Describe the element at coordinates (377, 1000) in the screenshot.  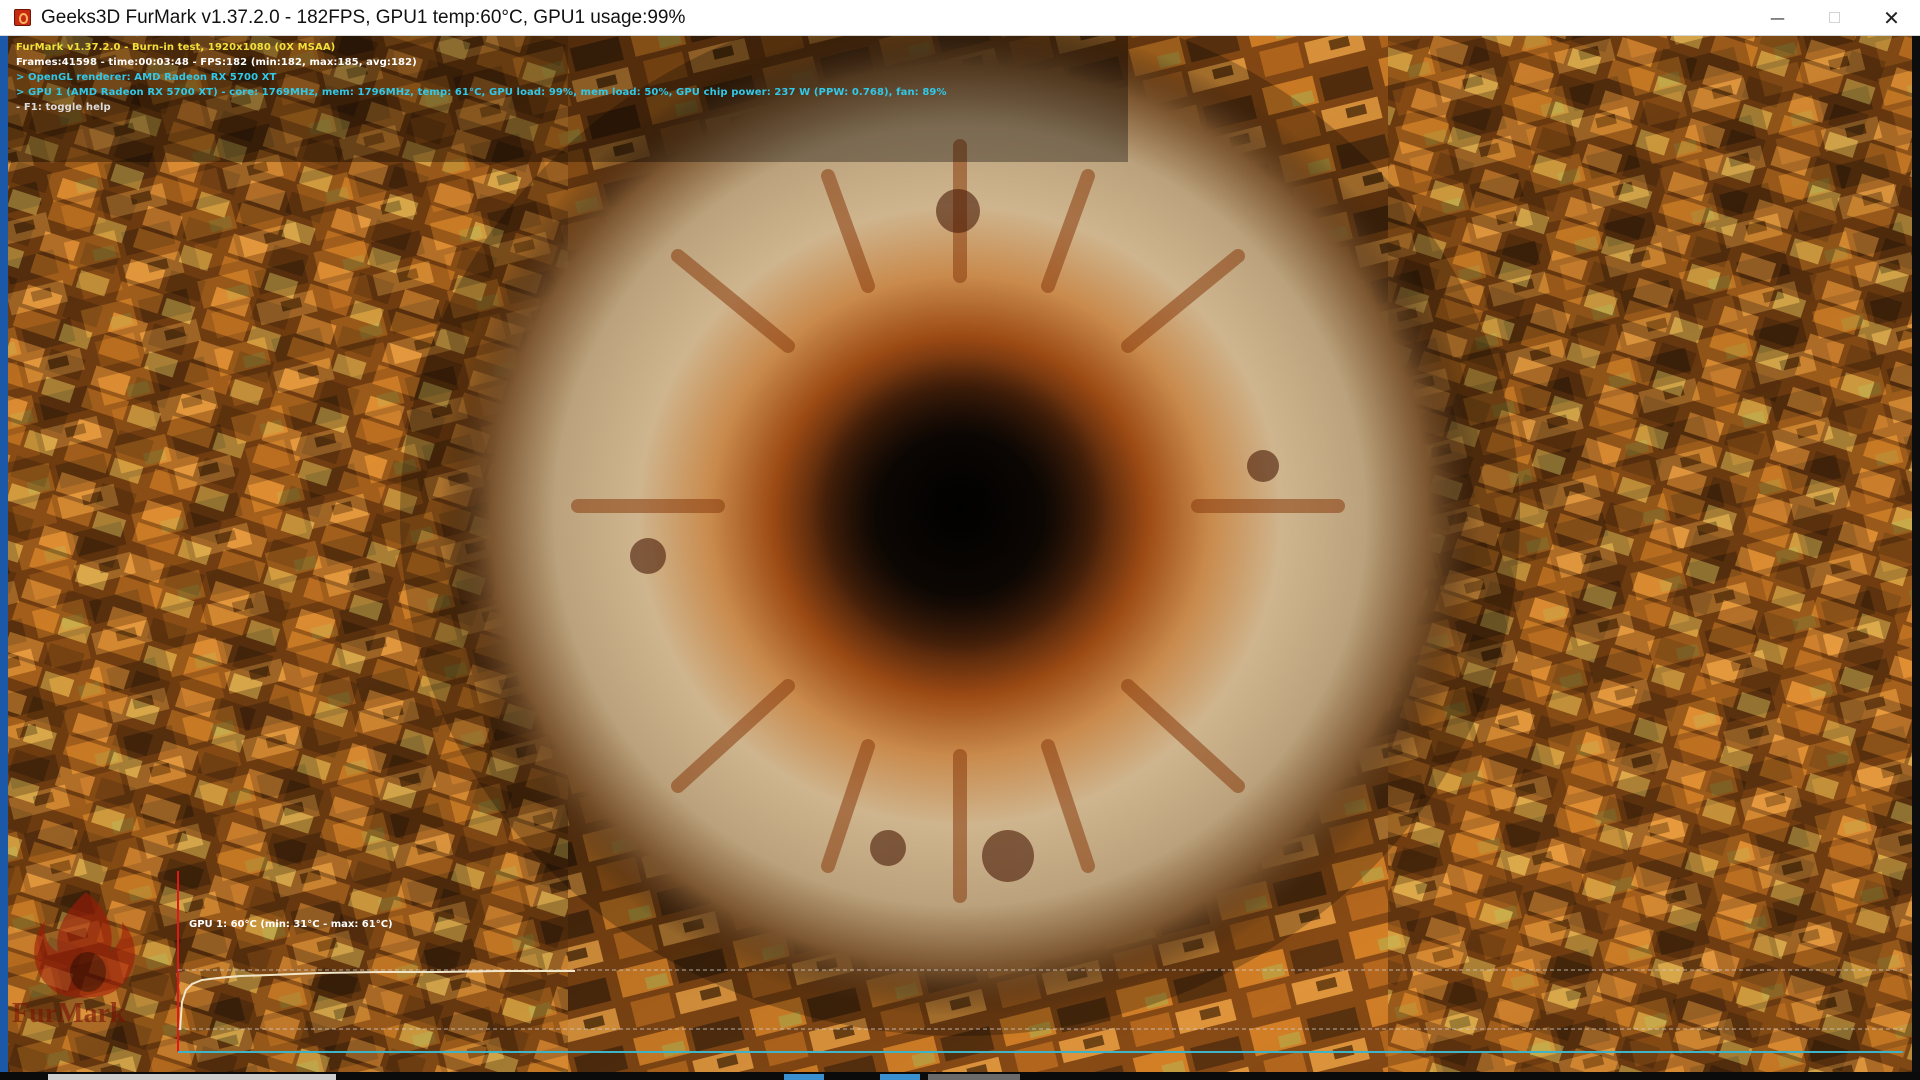
I see `temperature-curve` at that location.